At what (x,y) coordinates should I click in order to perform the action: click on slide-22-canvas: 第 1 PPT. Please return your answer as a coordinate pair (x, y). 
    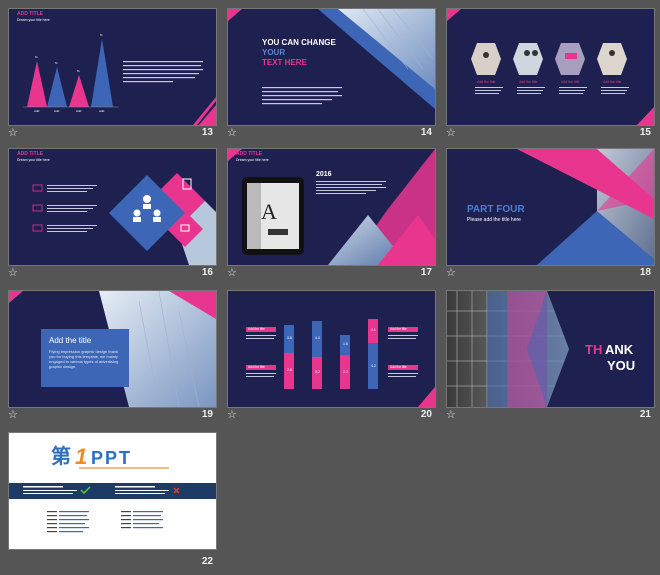
    Looking at the image, I should click on (112, 491).